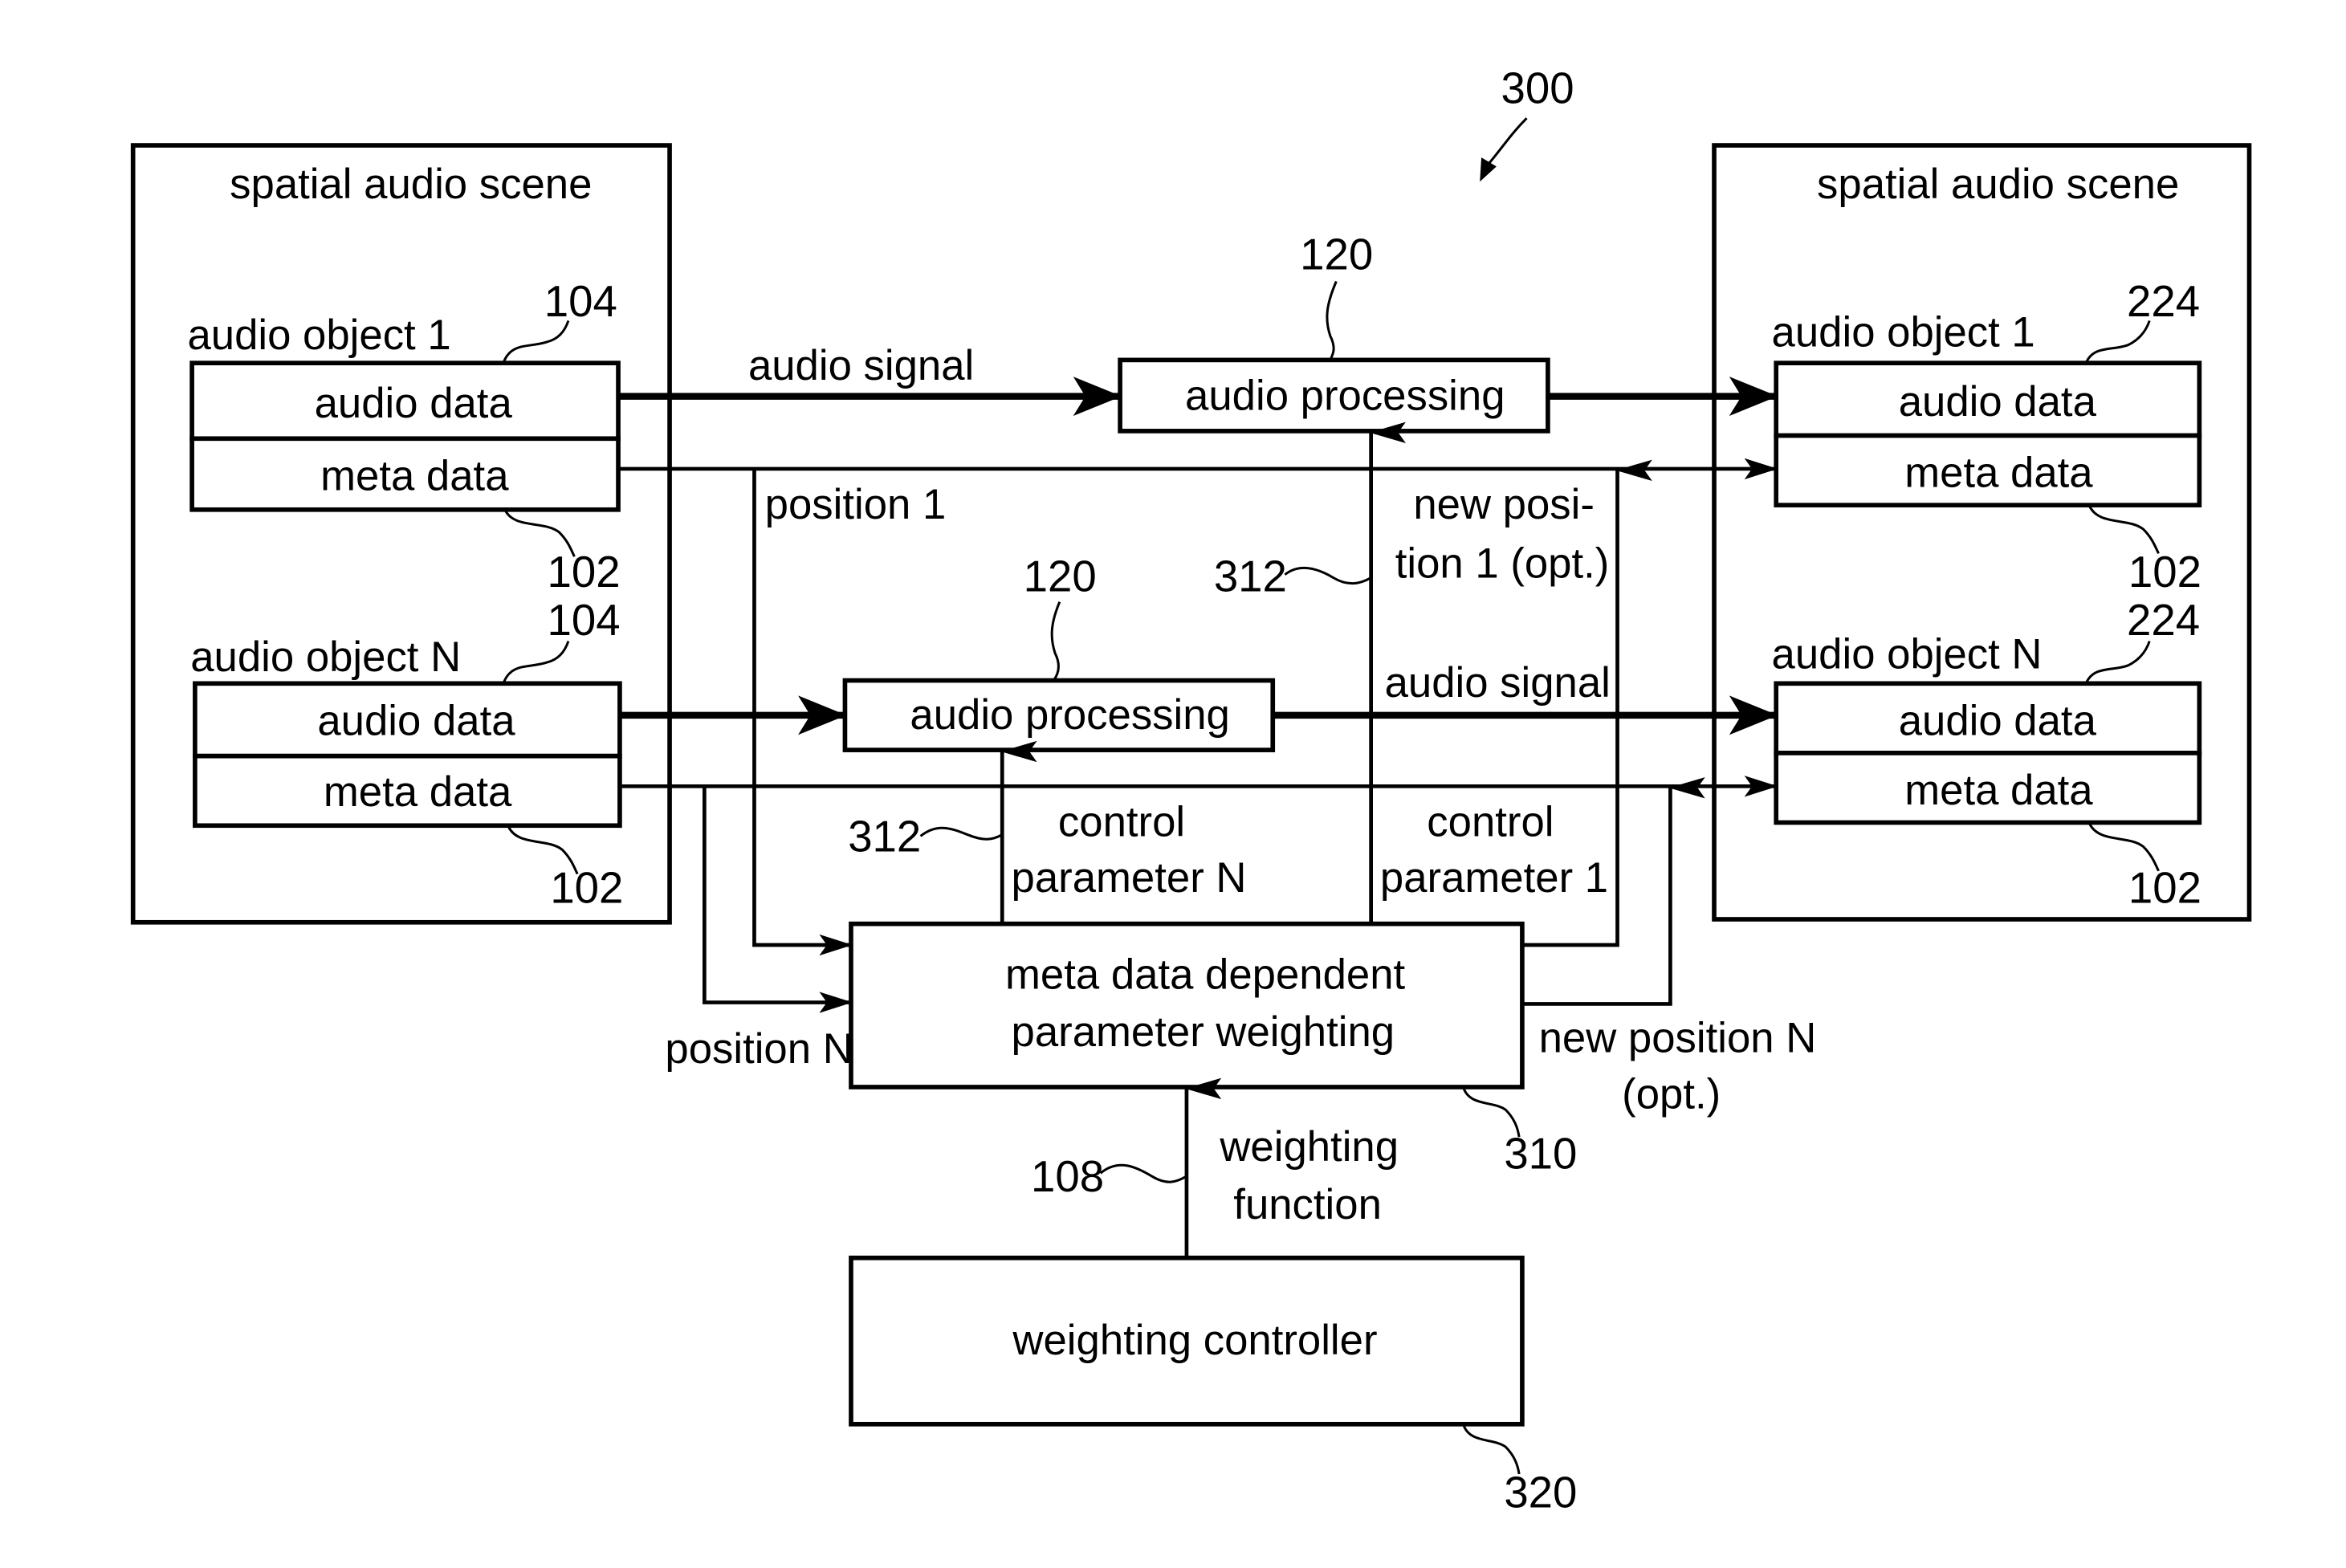  Describe the element at coordinates (1332, 320) in the screenshot. I see `leader-120-top` at that location.